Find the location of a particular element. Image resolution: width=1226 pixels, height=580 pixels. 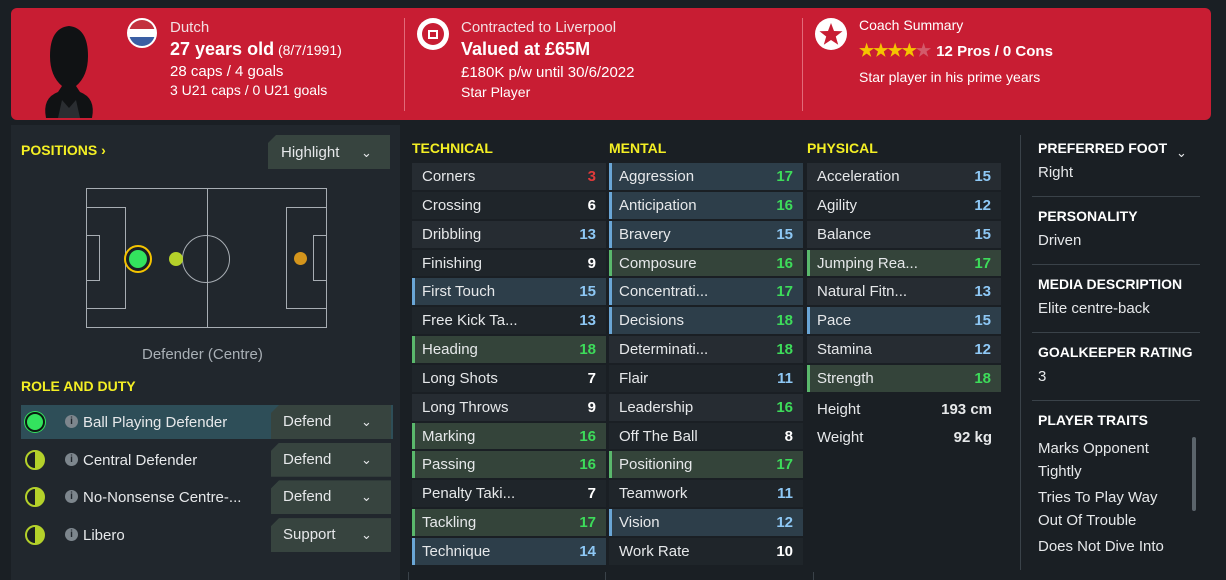

attribute-name: Technique is located at coordinates (456, 551).